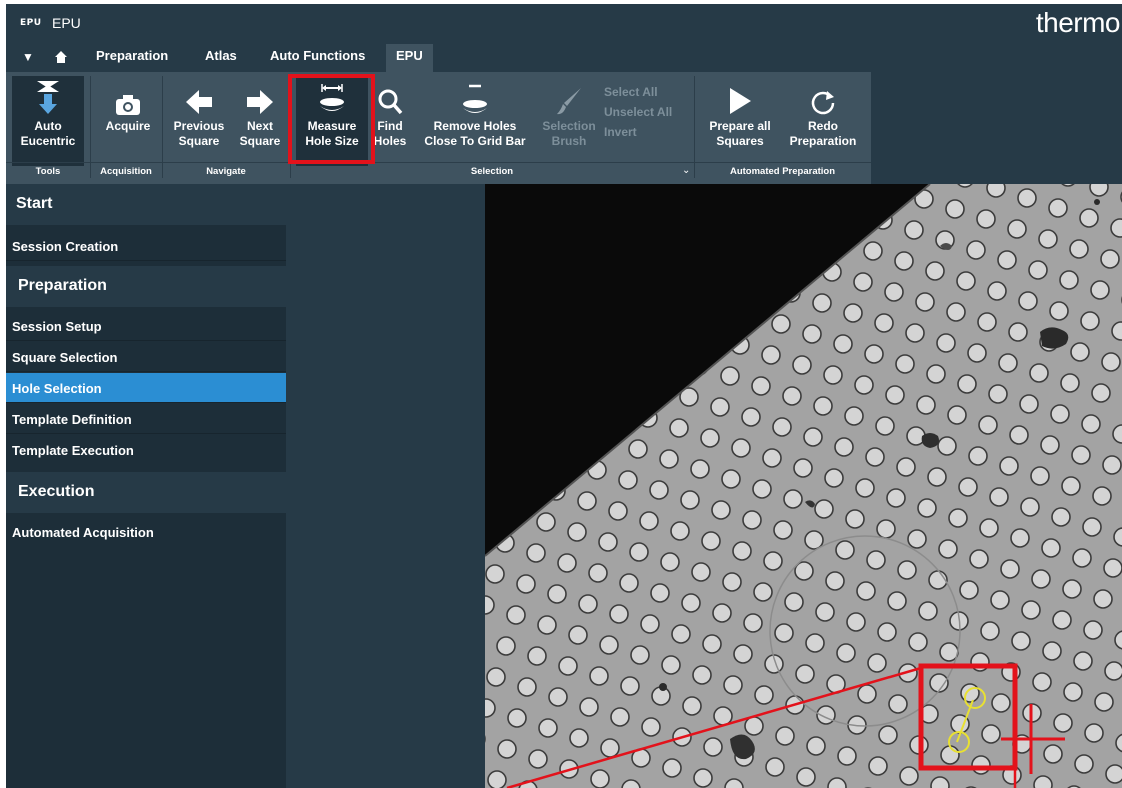 The height and width of the screenshot is (788, 1122). What do you see at coordinates (132, 55) in the screenshot?
I see `tab-preparation: Preparation` at bounding box center [132, 55].